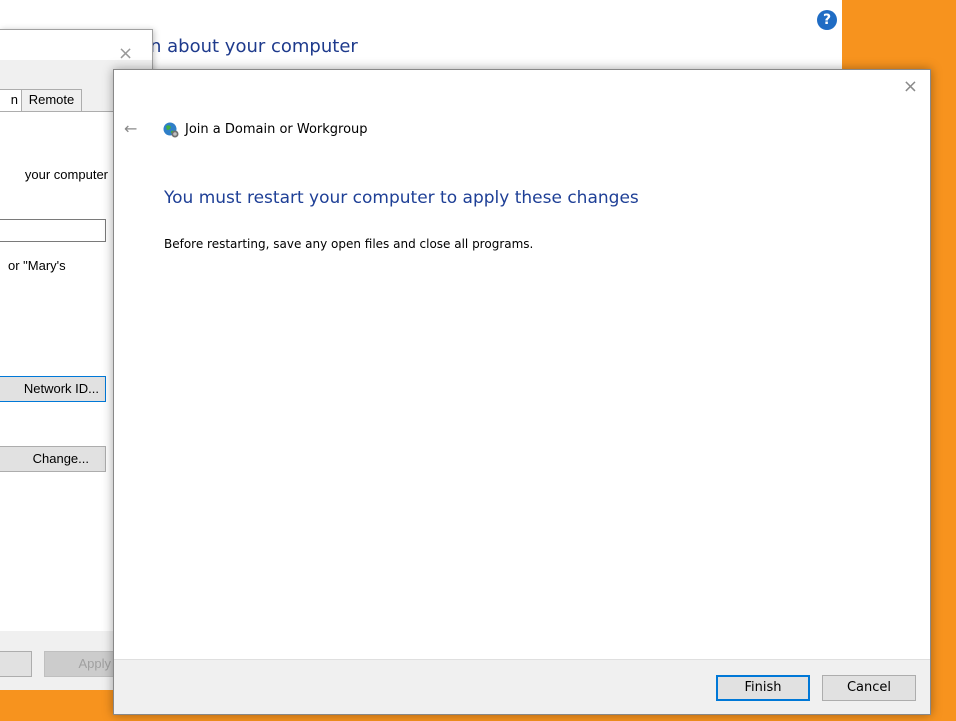 The width and height of the screenshot is (956, 721). I want to click on finish-button: Finish, so click(763, 688).